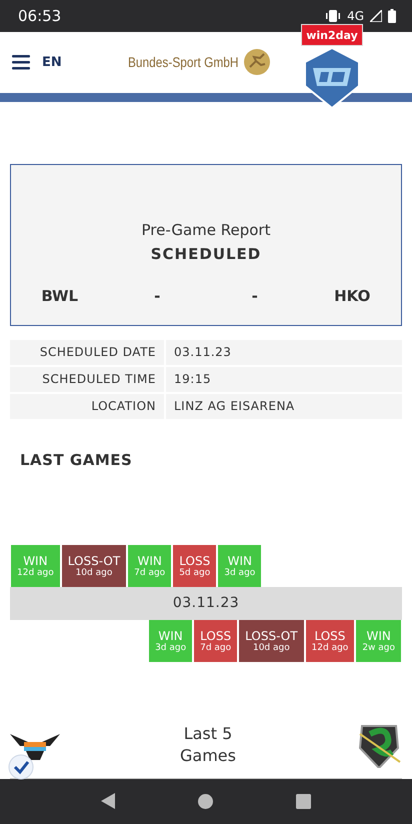  What do you see at coordinates (355, 16) in the screenshot?
I see `network-type: 4G` at bounding box center [355, 16].